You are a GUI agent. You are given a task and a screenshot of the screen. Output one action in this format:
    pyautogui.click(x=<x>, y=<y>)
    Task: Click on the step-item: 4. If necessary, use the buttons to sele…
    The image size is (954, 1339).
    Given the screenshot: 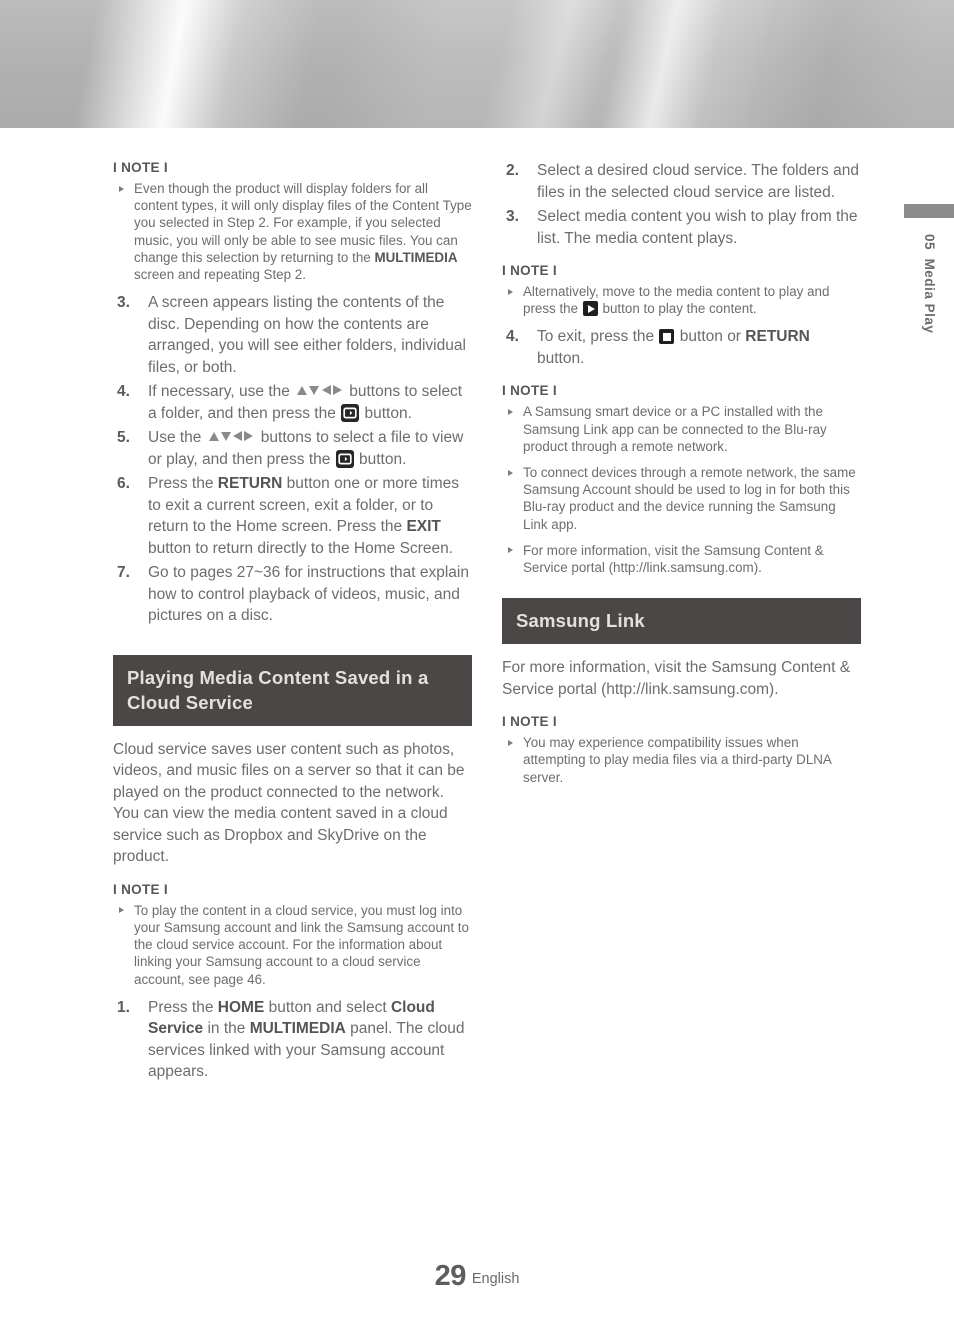 What is the action you would take?
    pyautogui.click(x=292, y=402)
    